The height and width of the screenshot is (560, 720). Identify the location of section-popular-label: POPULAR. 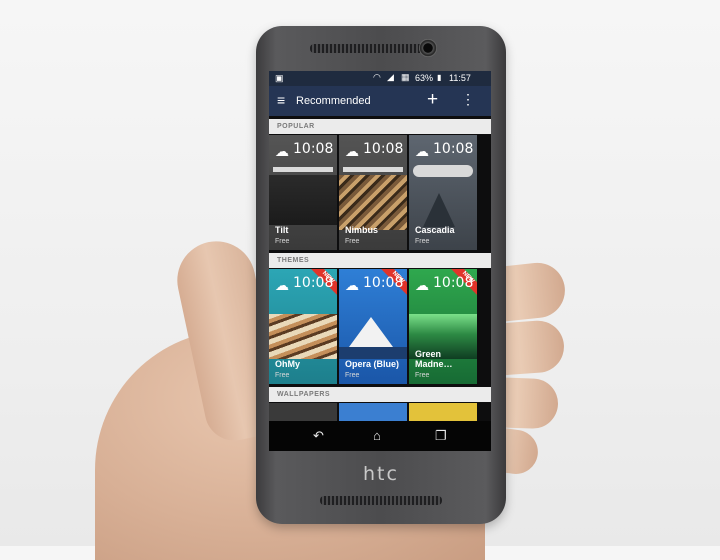
(296, 126).